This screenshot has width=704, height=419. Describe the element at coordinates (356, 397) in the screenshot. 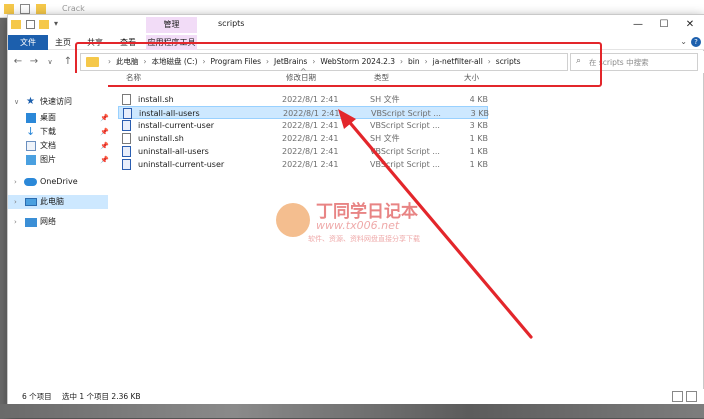

I see `status-bar: 6 个项目 选中 1 个项目 2.36 KB` at that location.